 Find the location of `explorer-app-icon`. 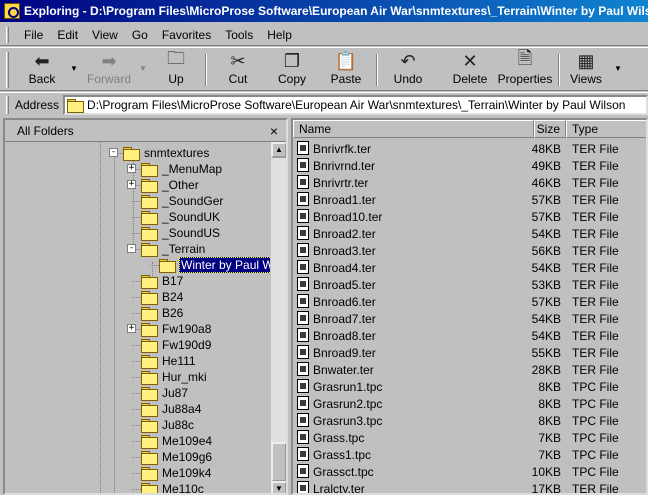

explorer-app-icon is located at coordinates (12, 11).